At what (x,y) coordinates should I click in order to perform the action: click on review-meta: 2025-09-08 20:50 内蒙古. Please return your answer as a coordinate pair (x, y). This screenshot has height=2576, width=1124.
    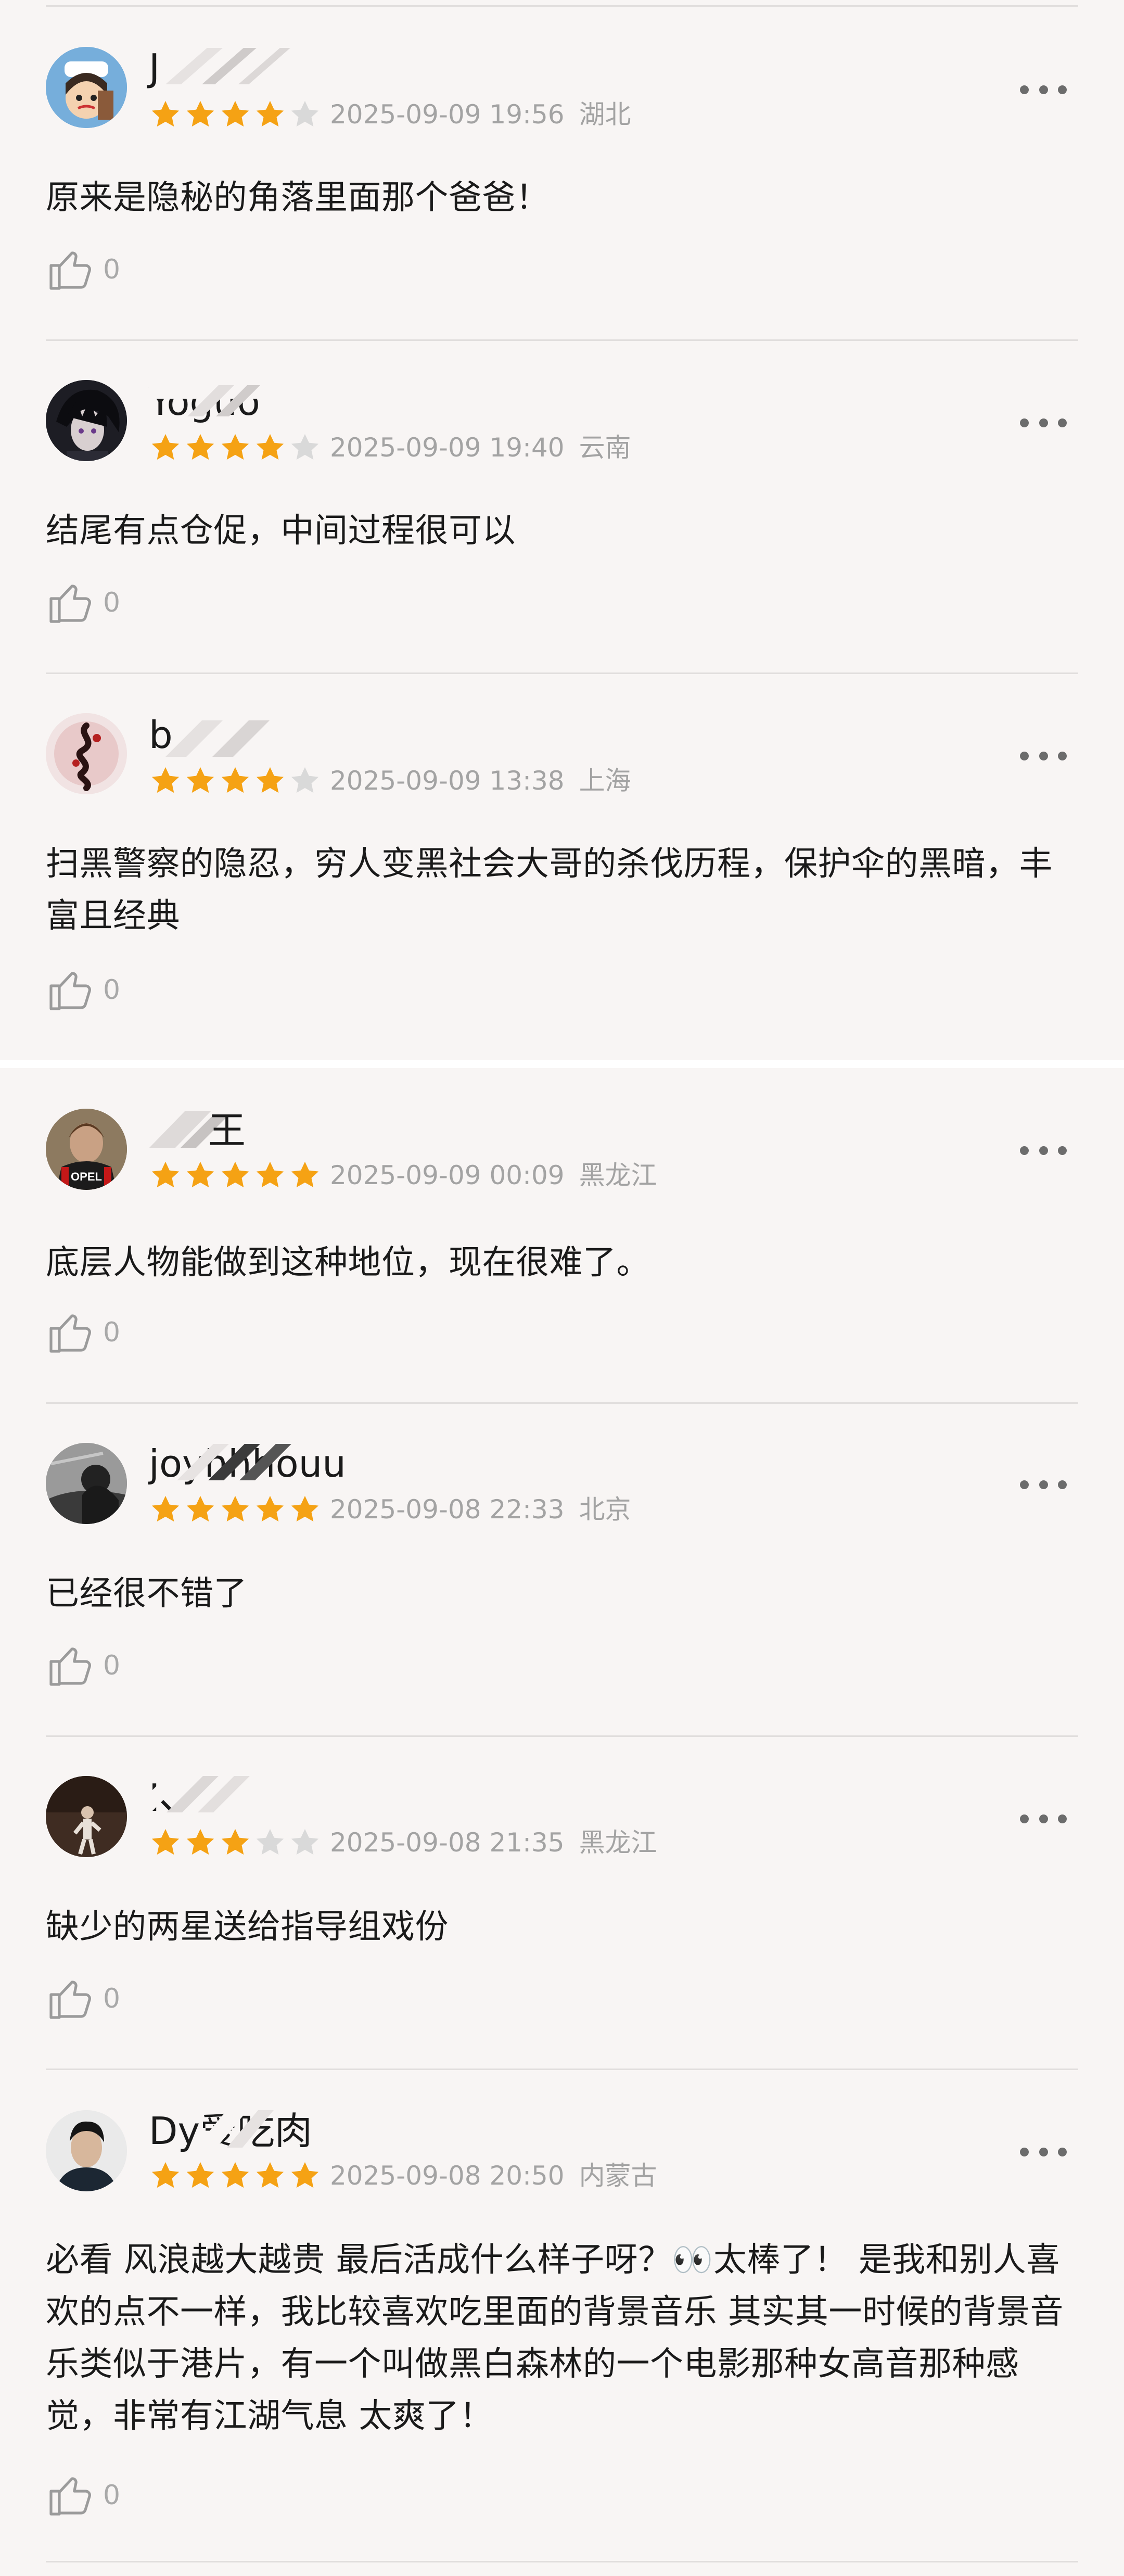
    Looking at the image, I should click on (493, 2175).